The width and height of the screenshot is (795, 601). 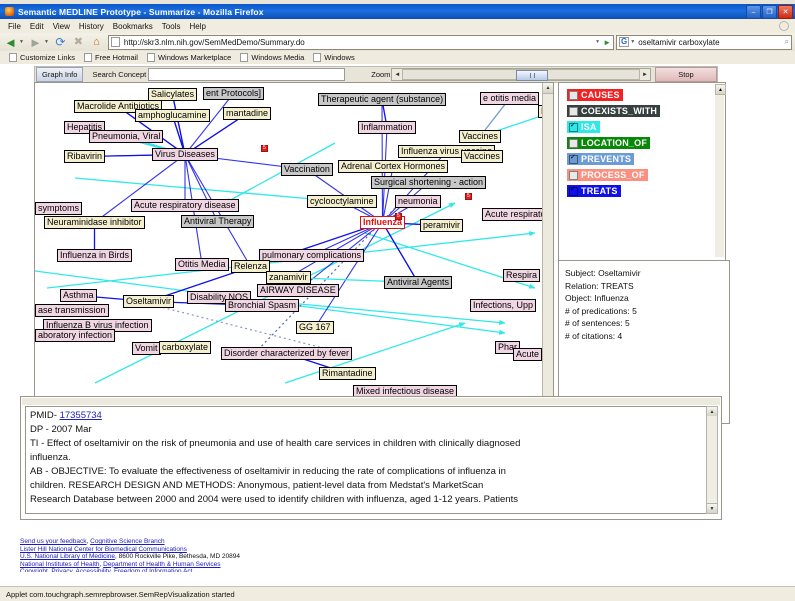 What do you see at coordinates (712, 411) in the screenshot?
I see `citation-scroll-up-icon: ▲` at bounding box center [712, 411].